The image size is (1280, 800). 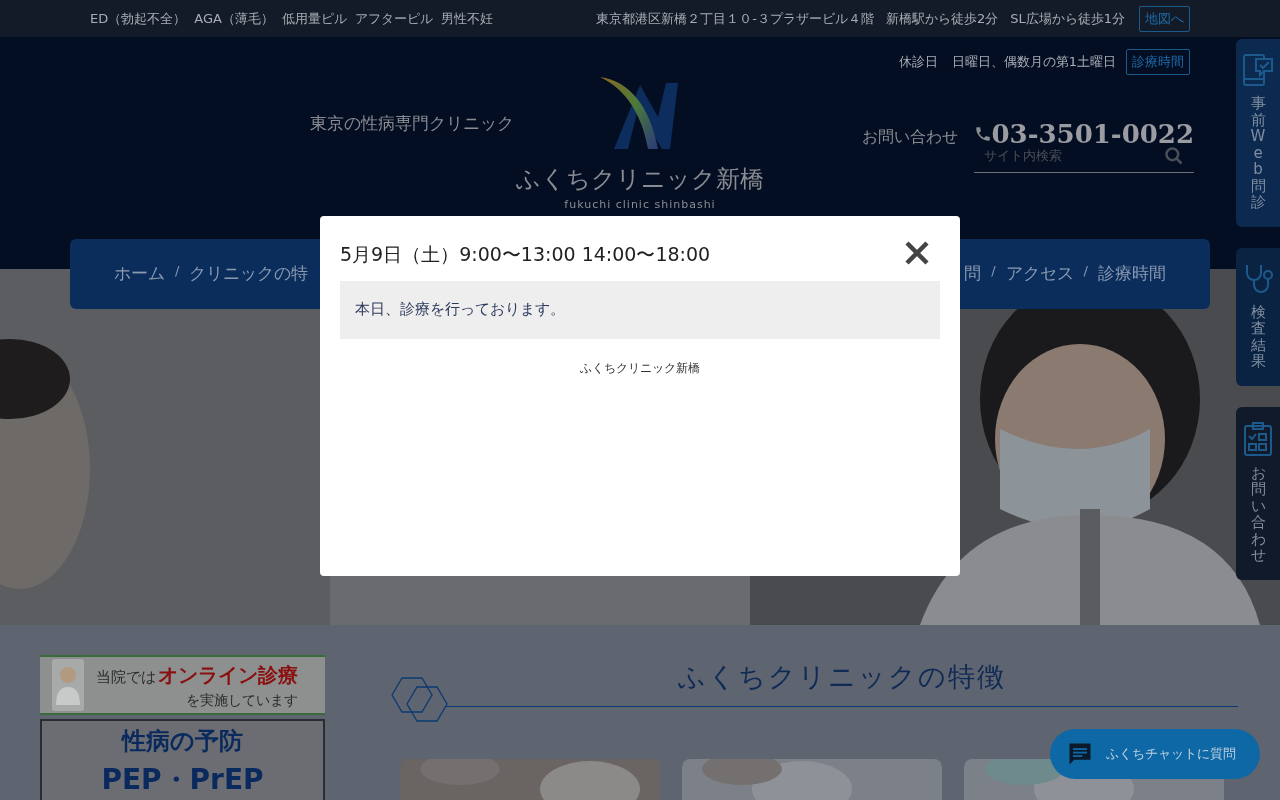 What do you see at coordinates (640, 205) in the screenshot?
I see `clinic-roman-name: fukuchi clinic shinbashi` at bounding box center [640, 205].